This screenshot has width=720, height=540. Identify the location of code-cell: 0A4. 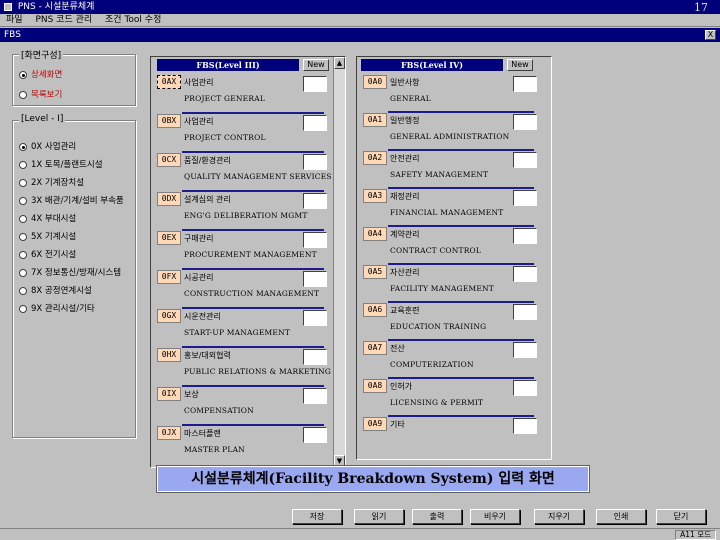
(375, 234).